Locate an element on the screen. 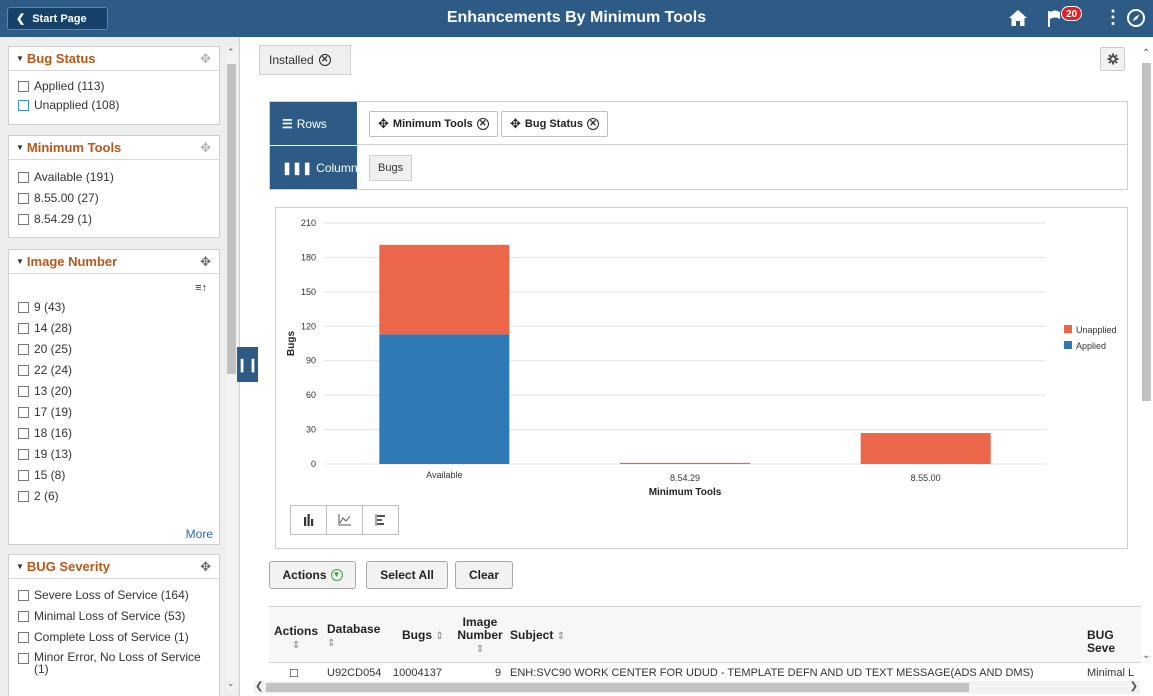  horizontal-scrollbar: ❮ ❯ is located at coordinates (697, 687).